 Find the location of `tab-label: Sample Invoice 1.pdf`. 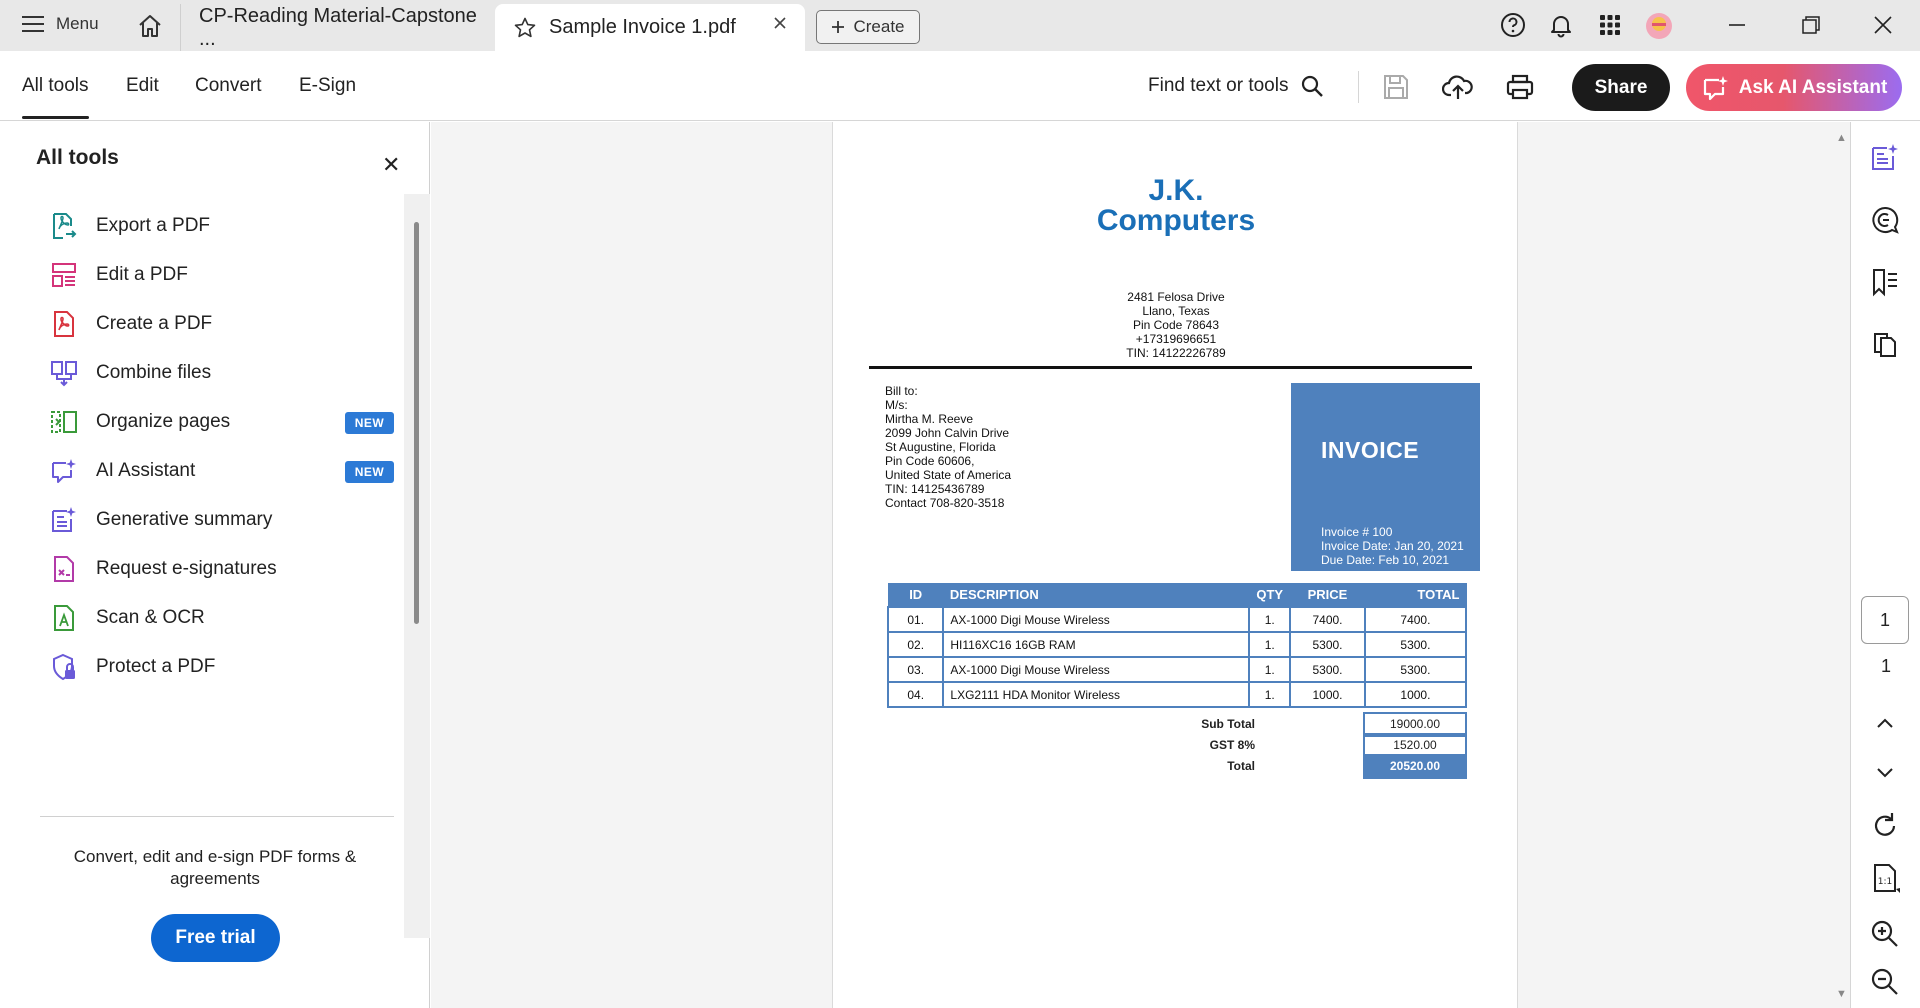

tab-label: Sample Invoice 1.pdf is located at coordinates (642, 27).